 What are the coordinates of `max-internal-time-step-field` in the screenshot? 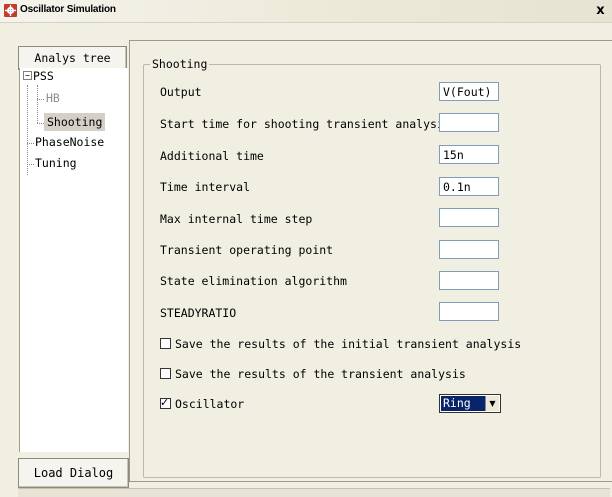 It's located at (469, 217).